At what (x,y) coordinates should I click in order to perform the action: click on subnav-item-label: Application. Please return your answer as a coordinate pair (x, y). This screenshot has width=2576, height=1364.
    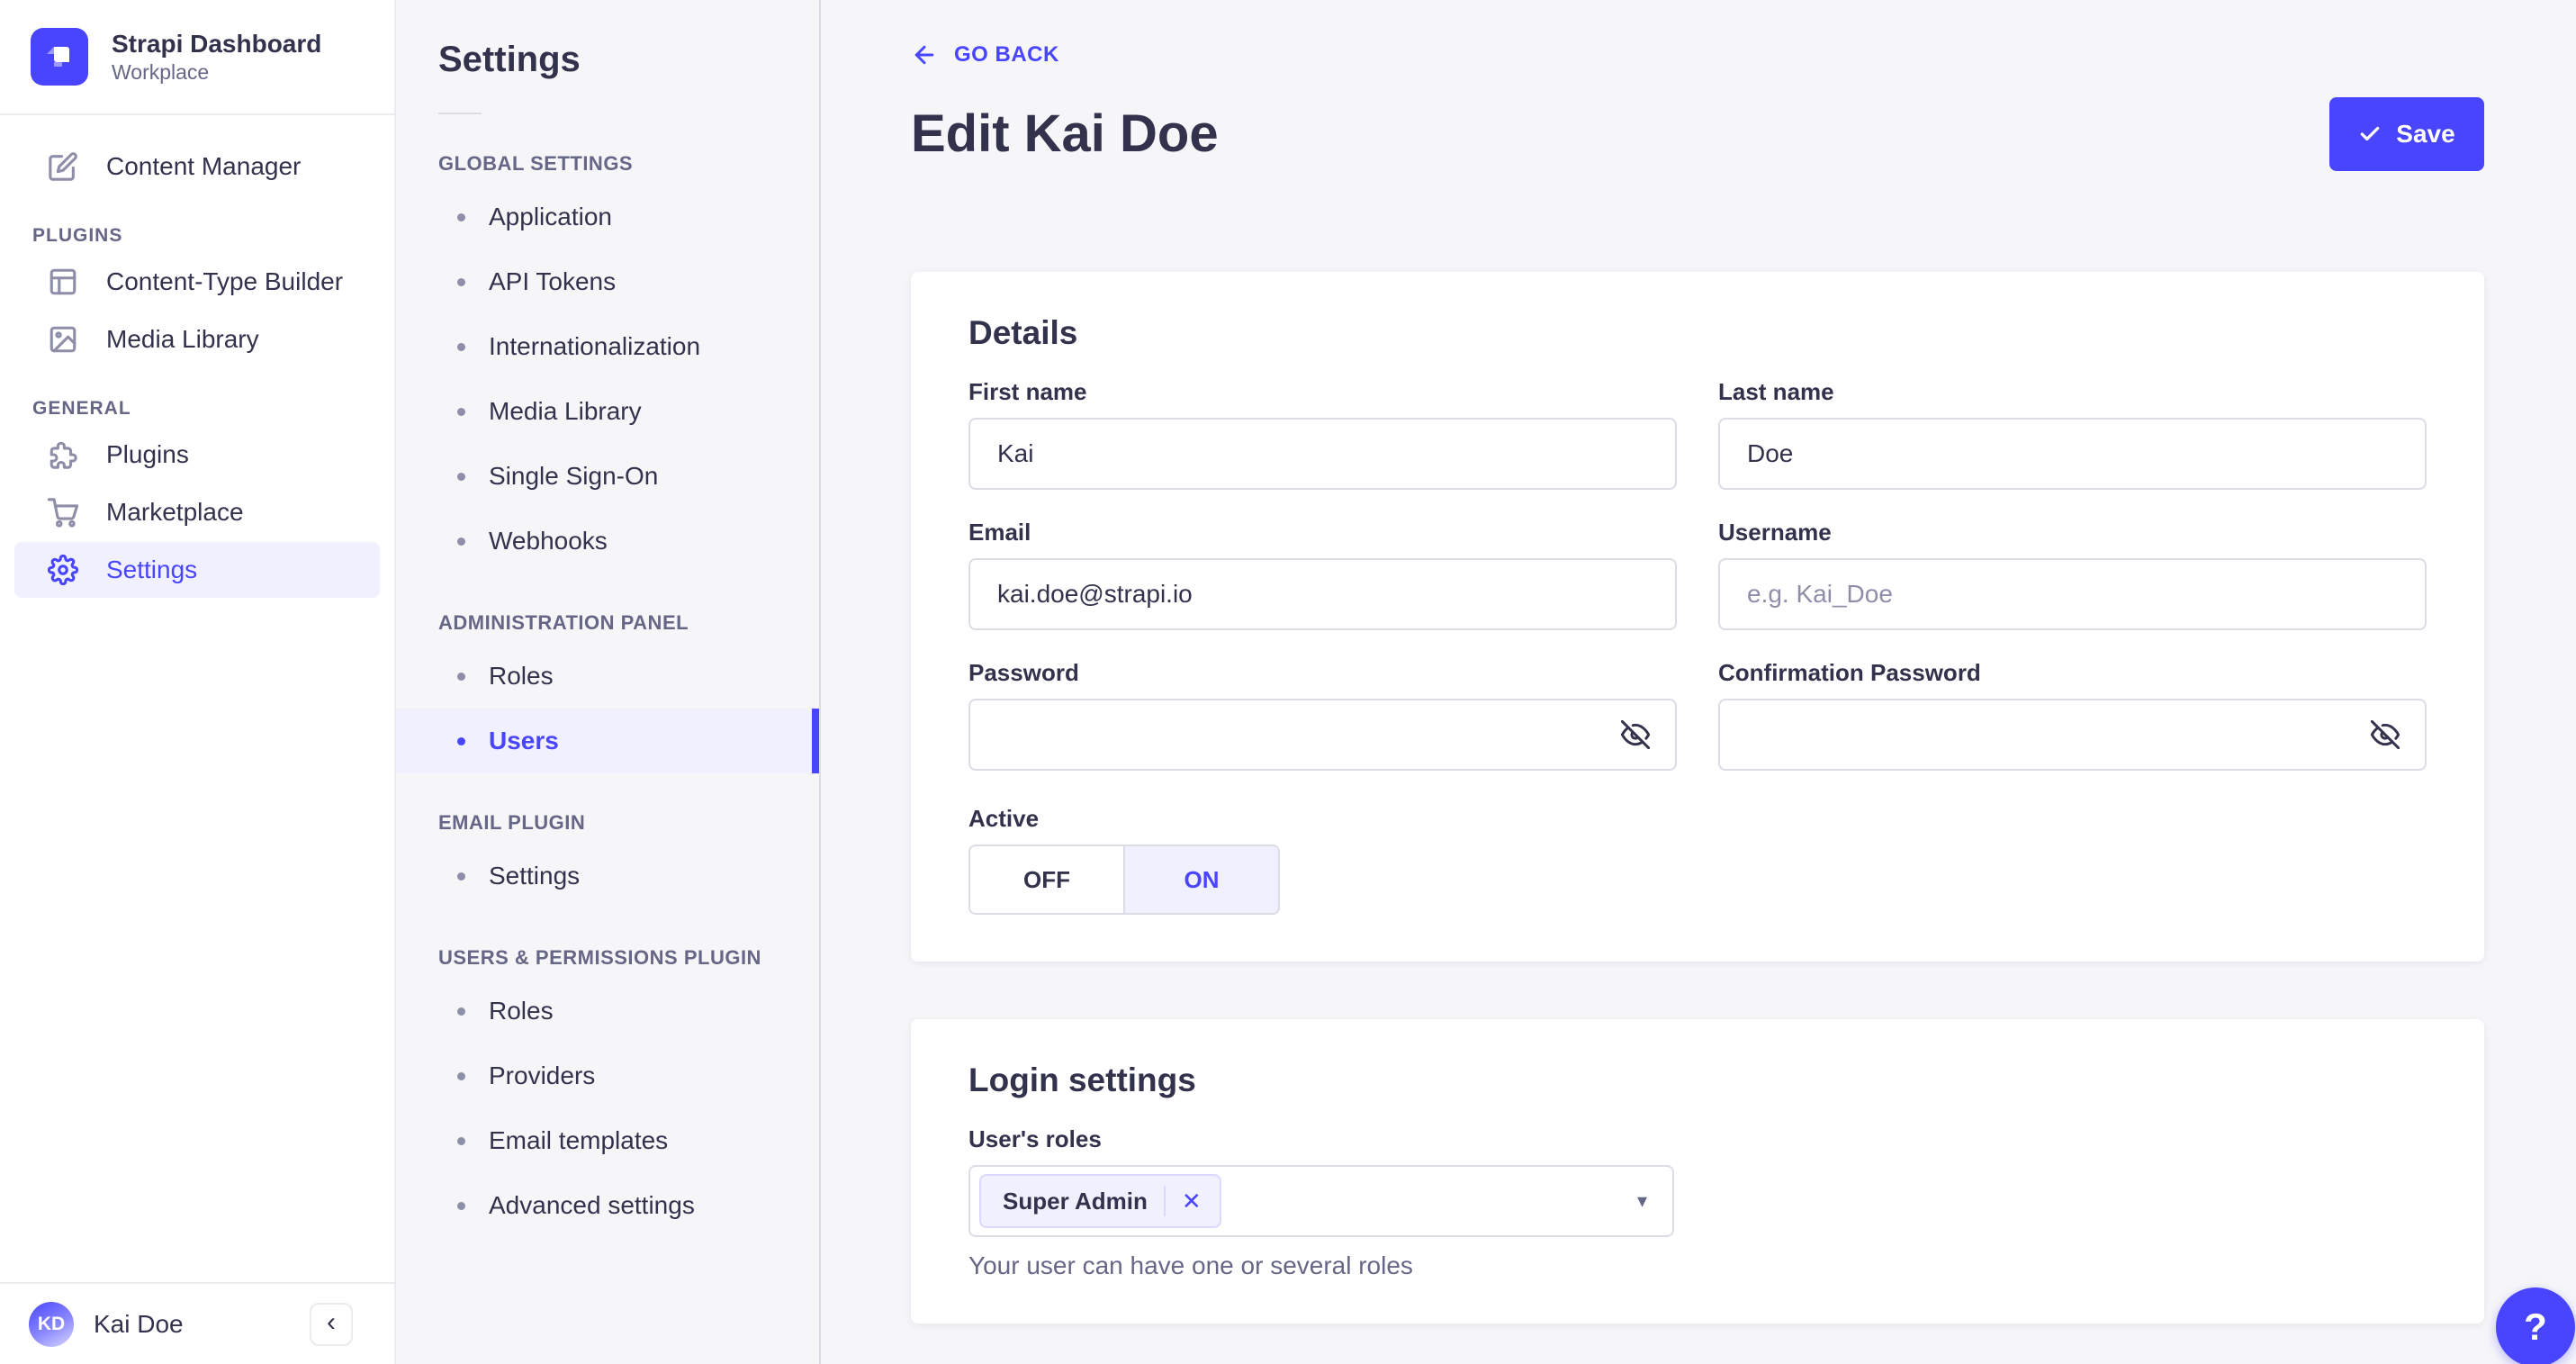
    Looking at the image, I should click on (550, 216).